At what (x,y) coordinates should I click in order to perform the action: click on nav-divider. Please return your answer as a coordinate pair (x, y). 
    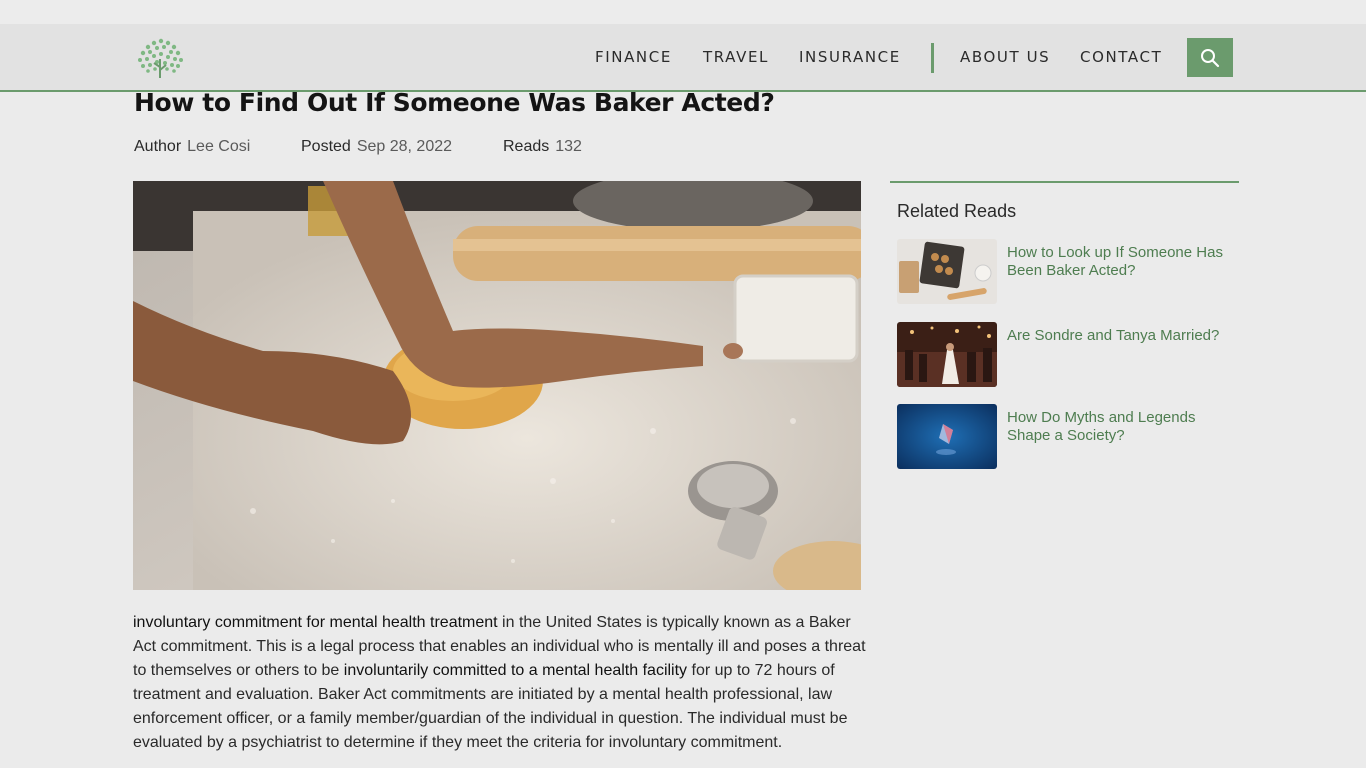
    Looking at the image, I should click on (932, 58).